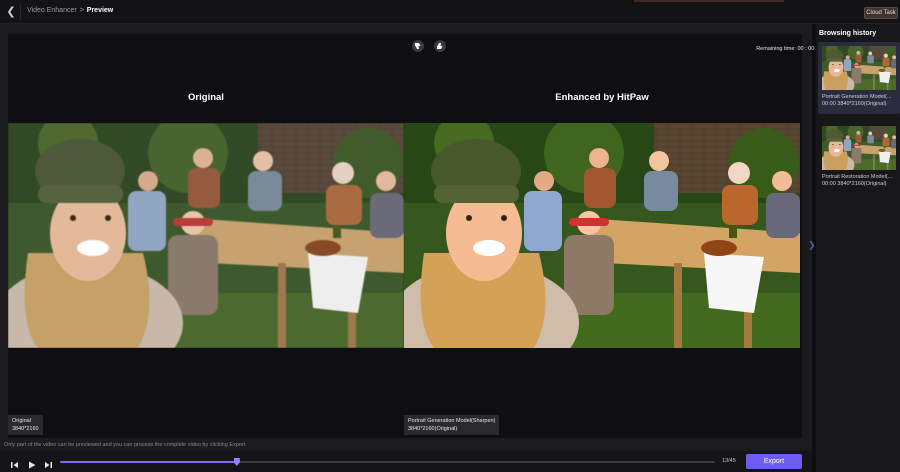 This screenshot has width=900, height=472. I want to click on player-controls: 13/45 Export, so click(406, 461).